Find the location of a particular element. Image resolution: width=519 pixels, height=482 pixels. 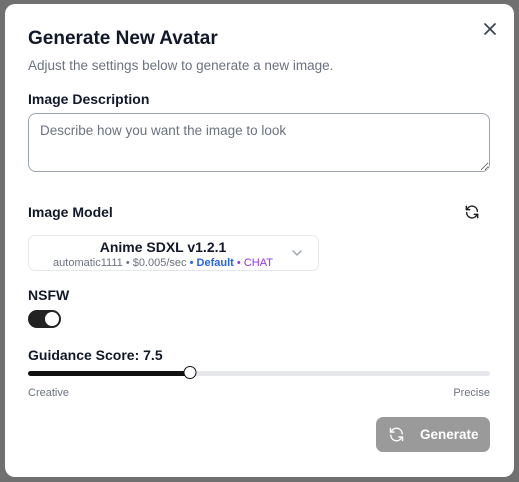

generate-label: Generate is located at coordinates (449, 434).